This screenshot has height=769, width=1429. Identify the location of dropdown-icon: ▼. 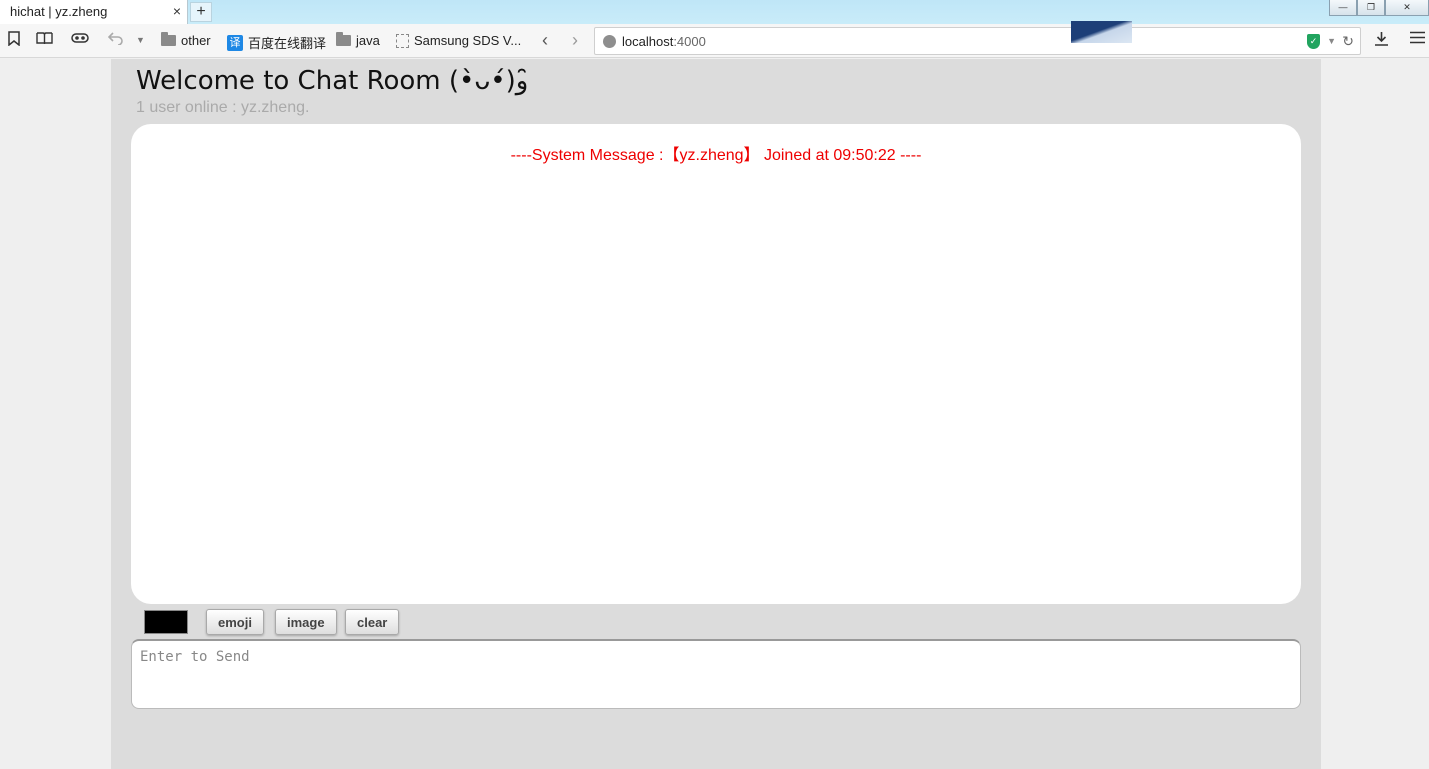
(140, 40).